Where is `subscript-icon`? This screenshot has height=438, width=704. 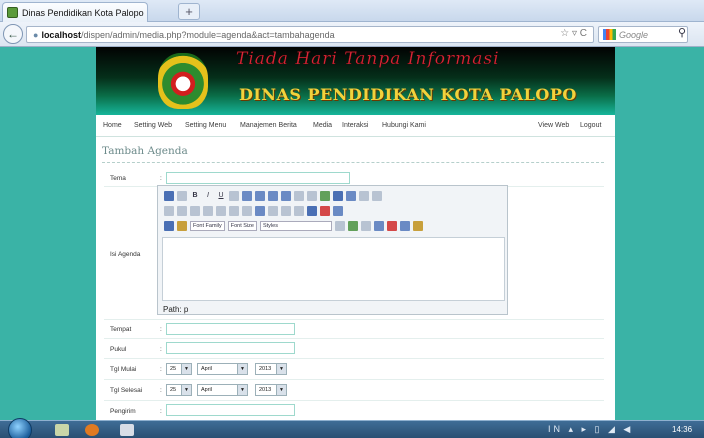
subscript-icon is located at coordinates (299, 211).